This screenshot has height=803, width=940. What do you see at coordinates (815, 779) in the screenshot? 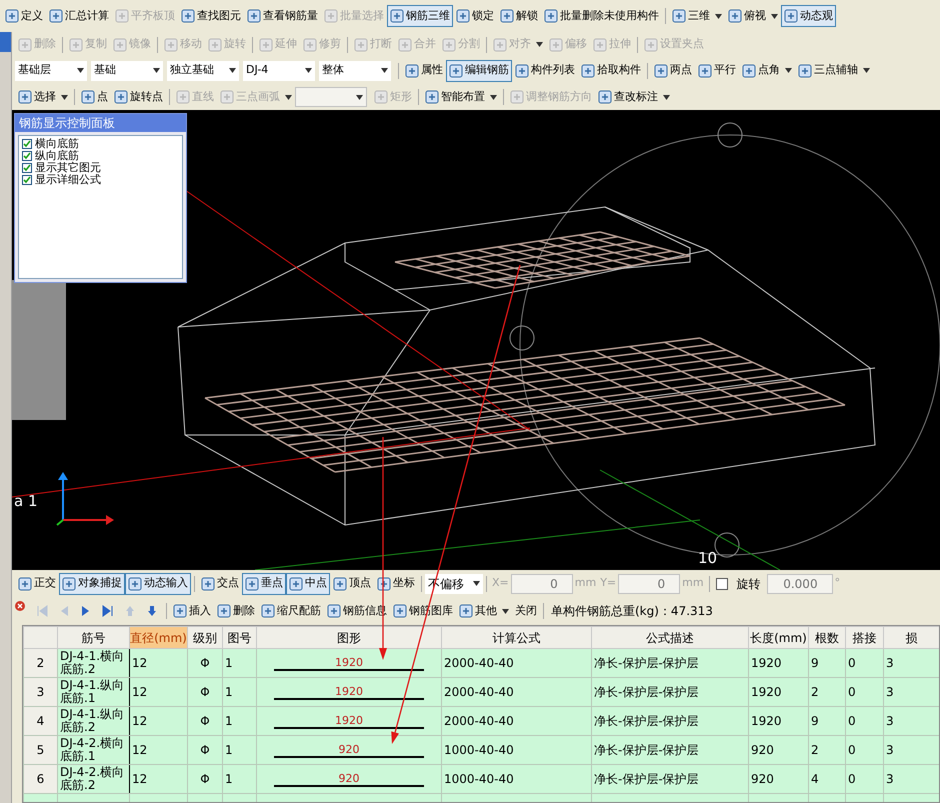
I see `table-cell: 4` at bounding box center [815, 779].